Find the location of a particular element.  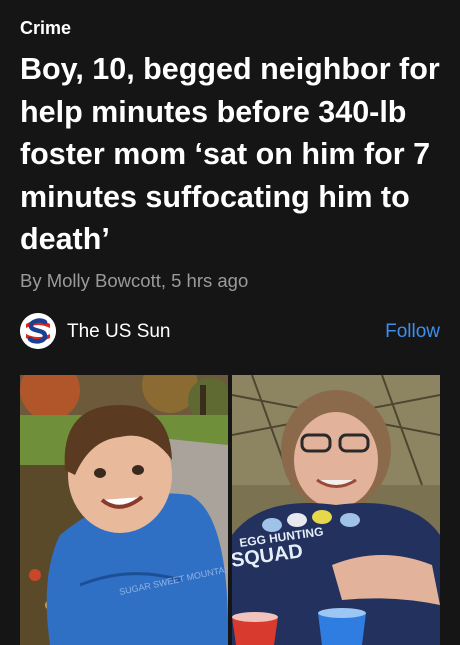

article-category: Crime is located at coordinates (45, 28).